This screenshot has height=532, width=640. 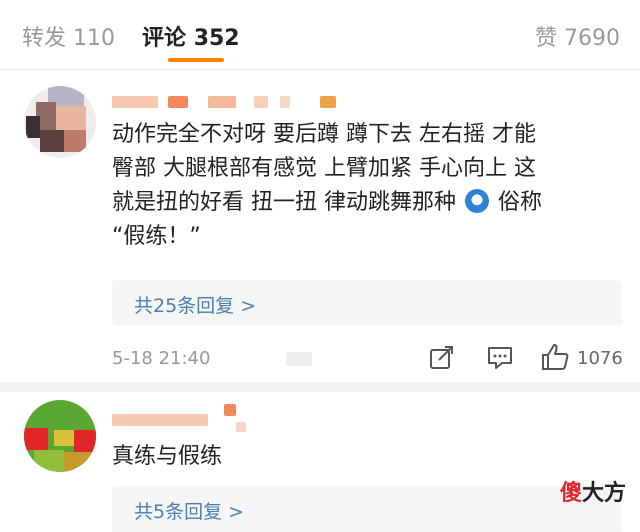 I want to click on comment-separator, so click(x=320, y=387).